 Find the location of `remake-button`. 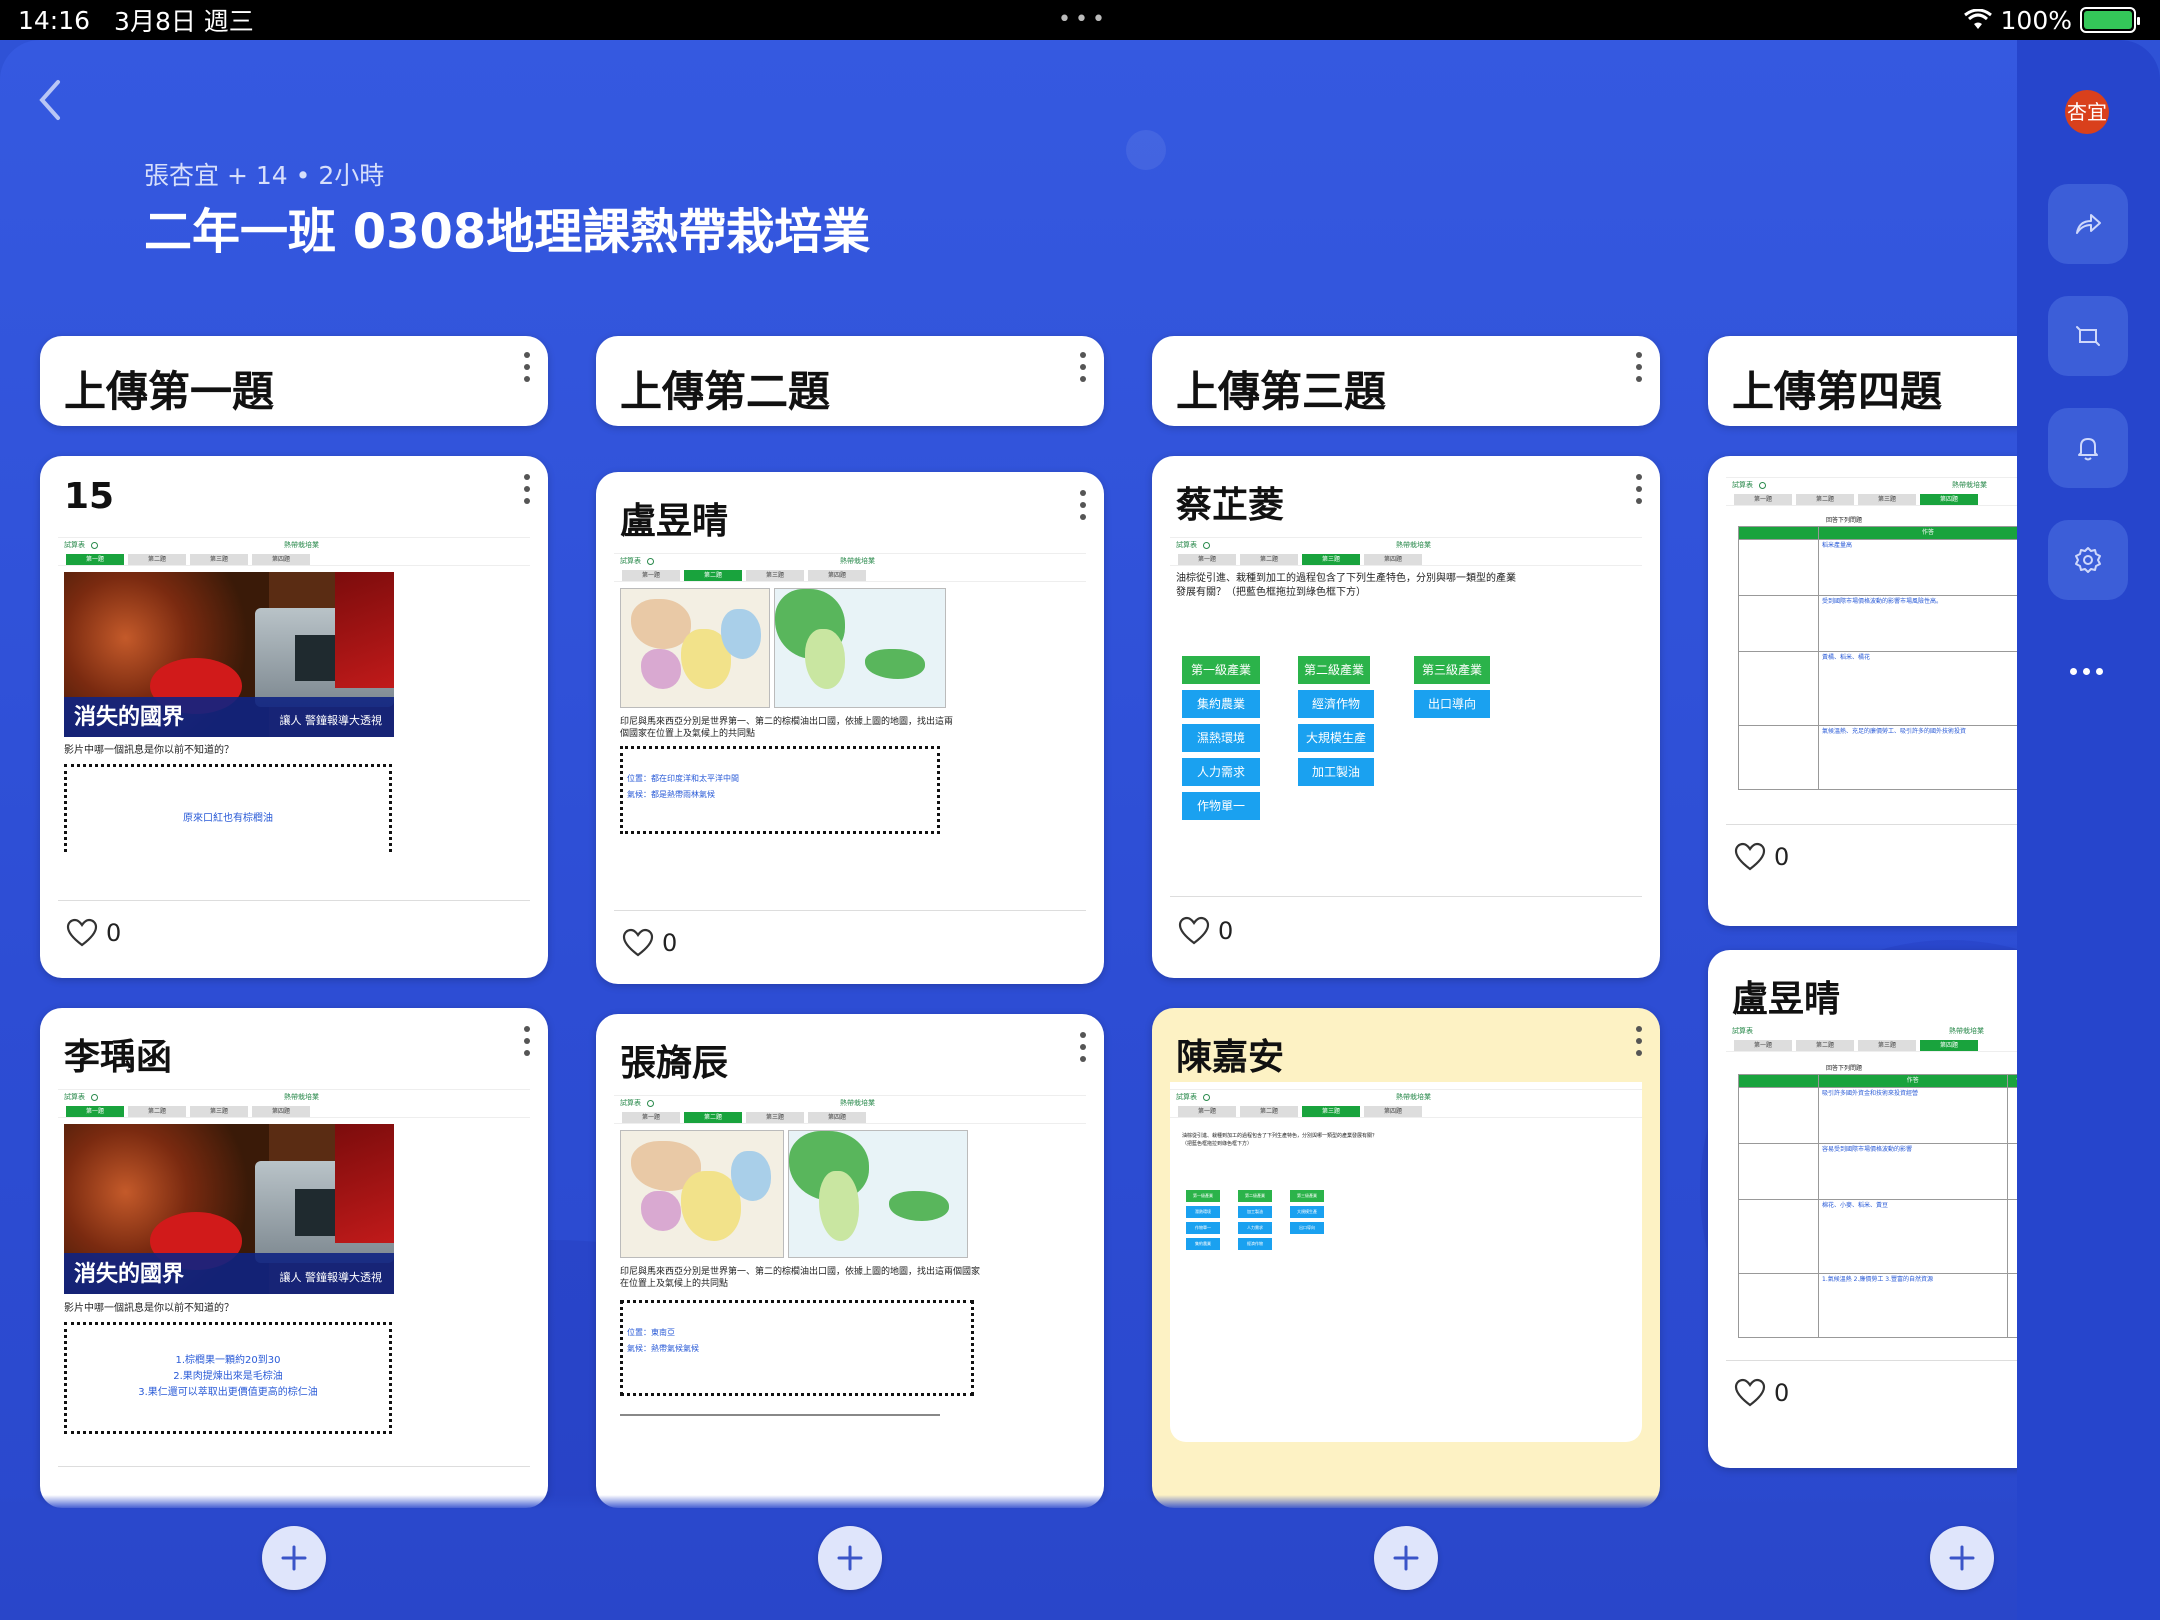

remake-button is located at coordinates (2088, 336).